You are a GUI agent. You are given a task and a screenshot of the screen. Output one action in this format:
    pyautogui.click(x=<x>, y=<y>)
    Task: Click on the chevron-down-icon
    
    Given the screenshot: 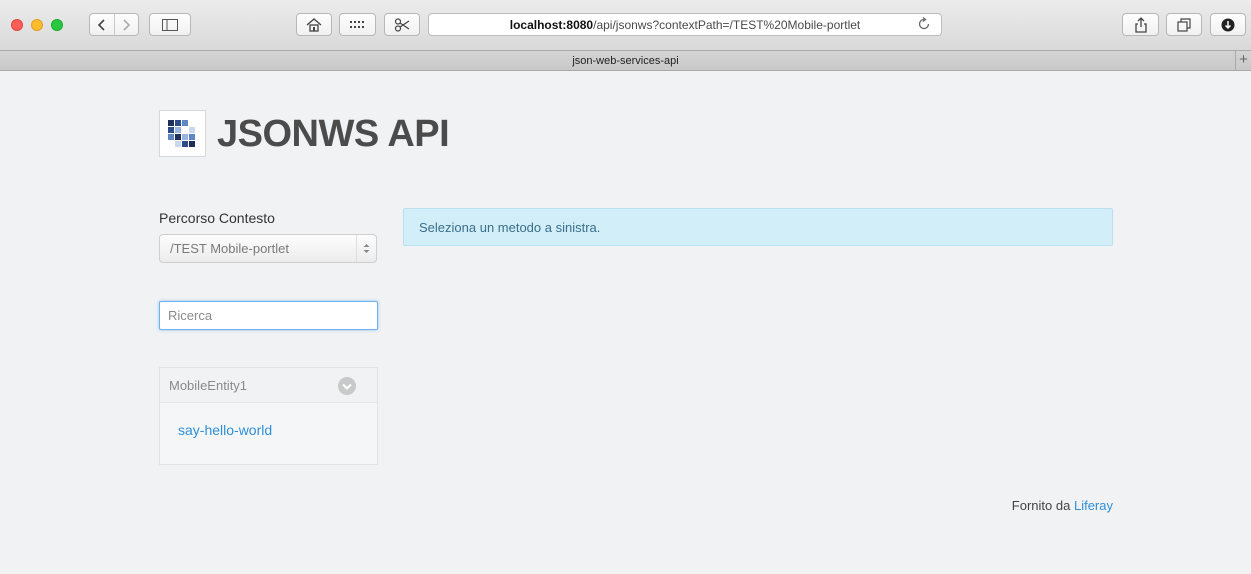 What is the action you would take?
    pyautogui.click(x=347, y=386)
    